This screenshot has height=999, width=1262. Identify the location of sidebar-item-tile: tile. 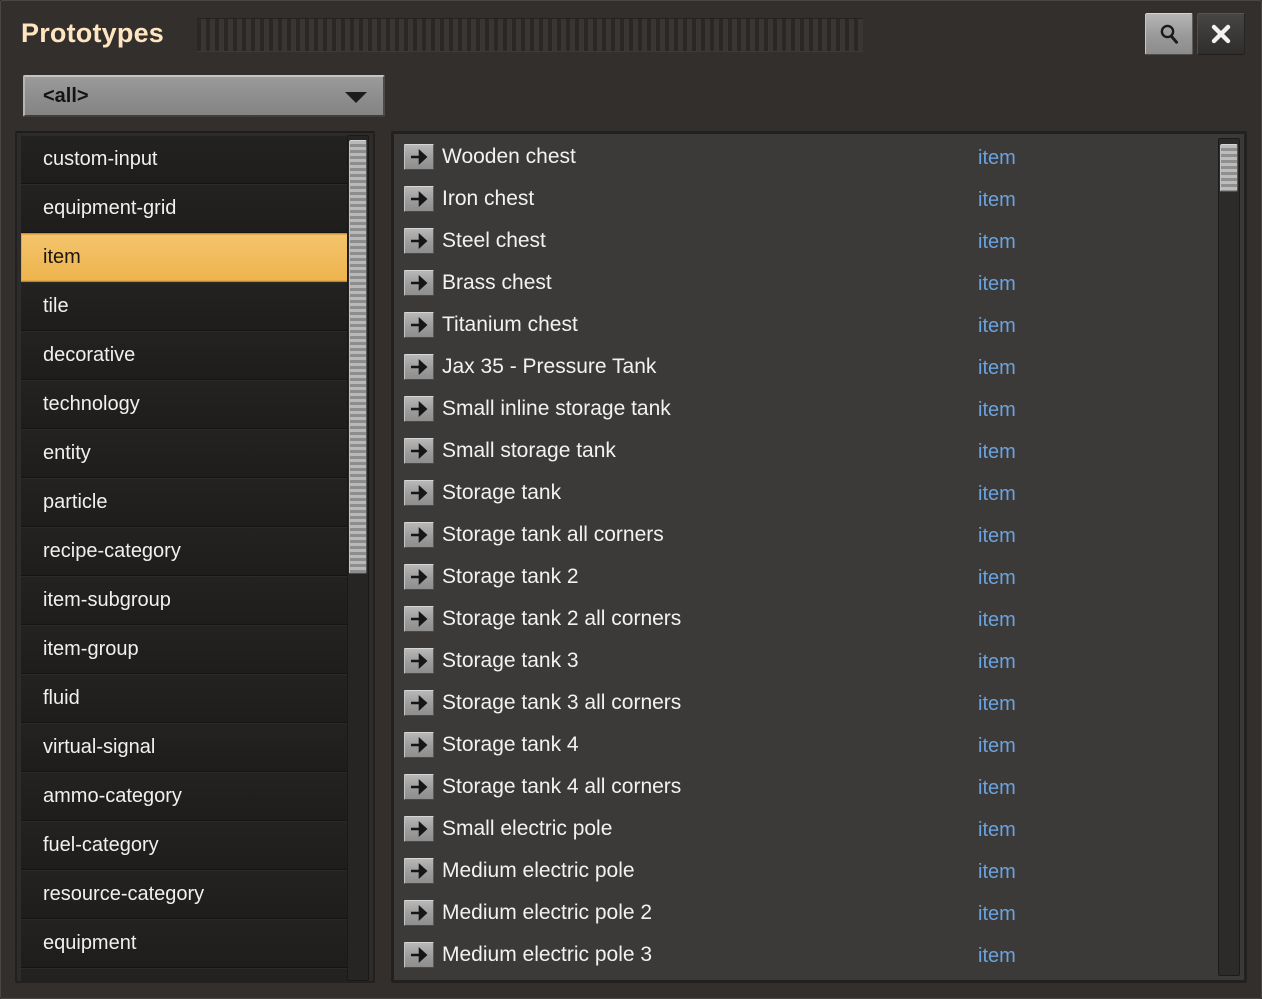
(186, 306).